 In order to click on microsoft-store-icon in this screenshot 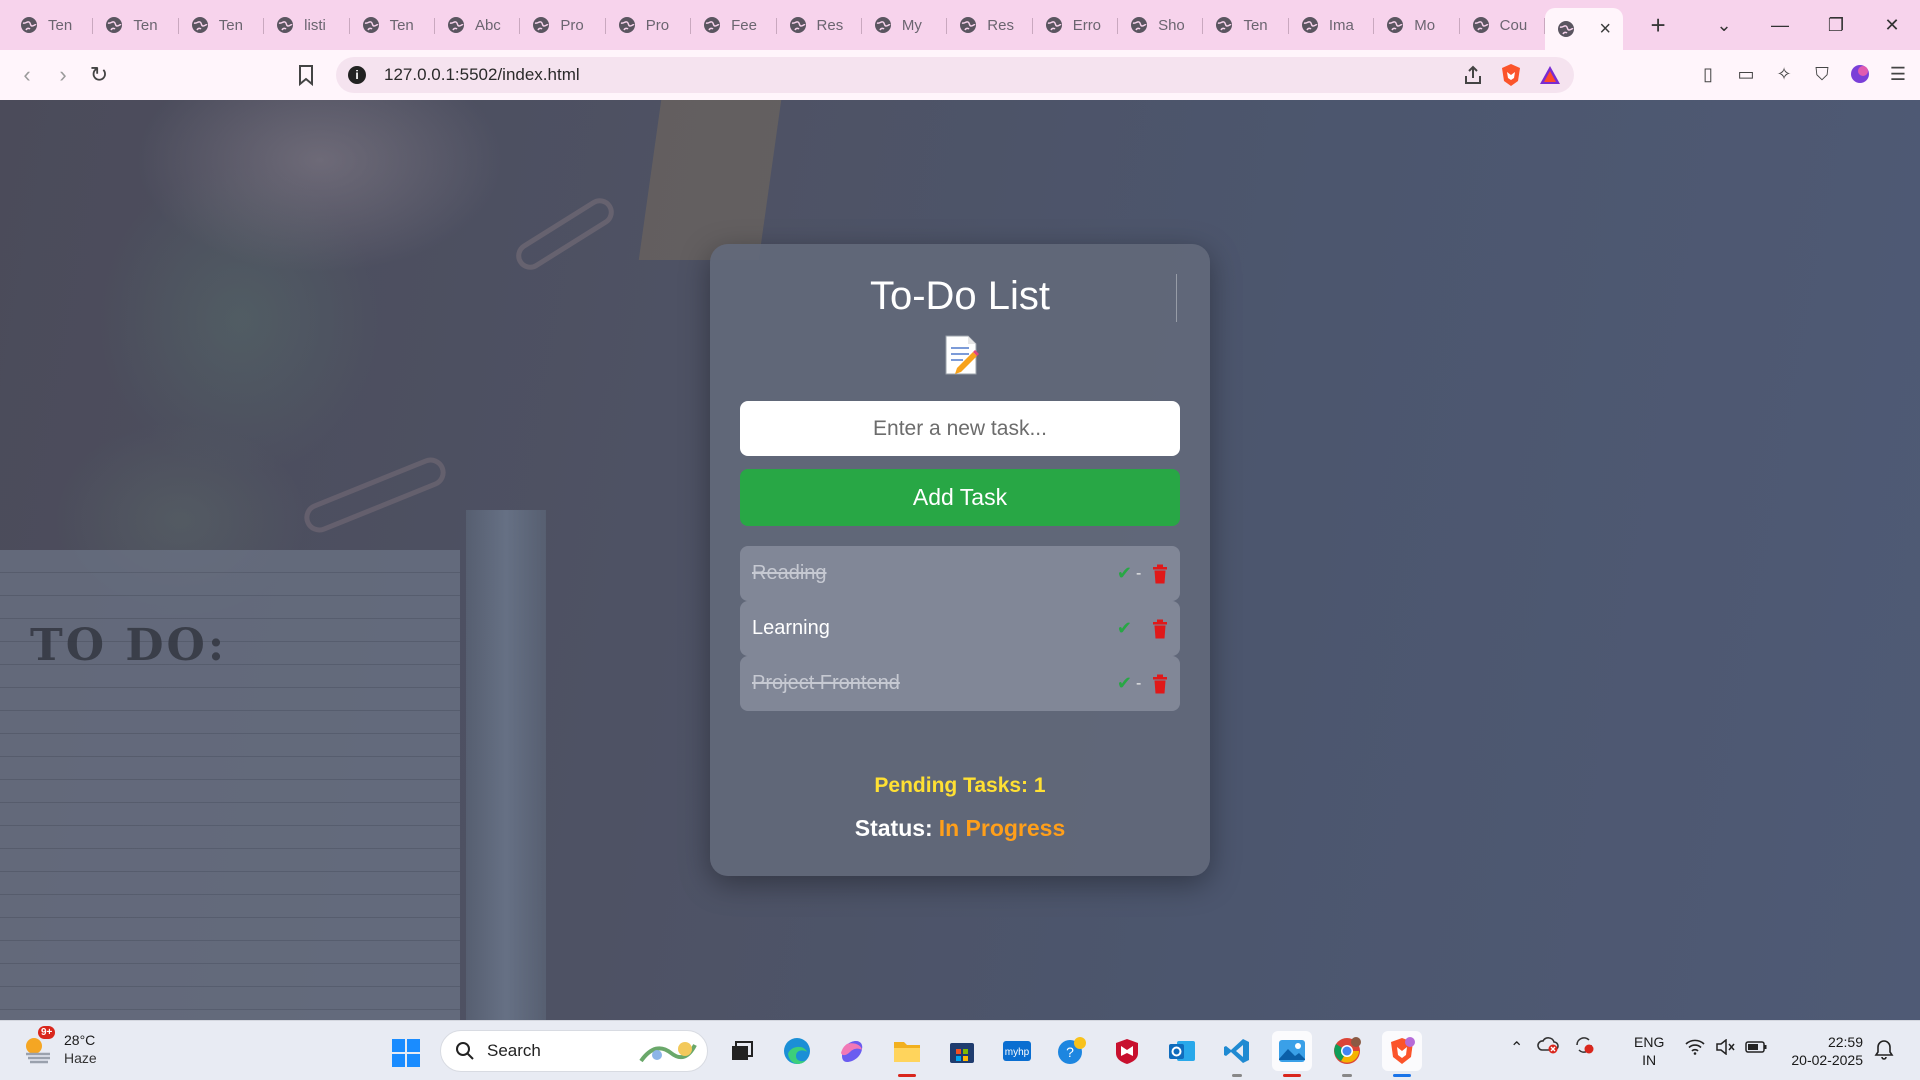, I will do `click(962, 1051)`.